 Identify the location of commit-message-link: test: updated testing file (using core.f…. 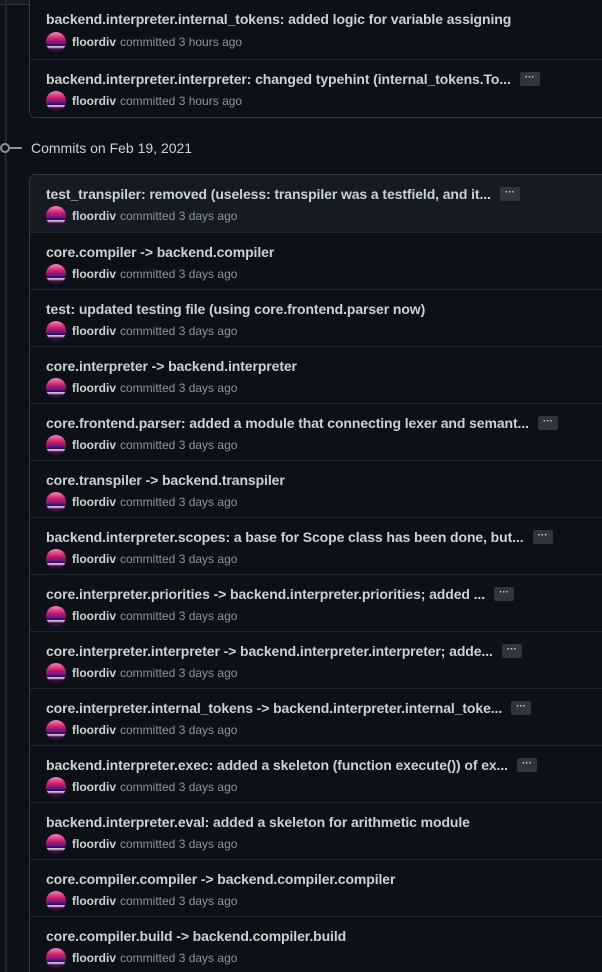
(235, 309).